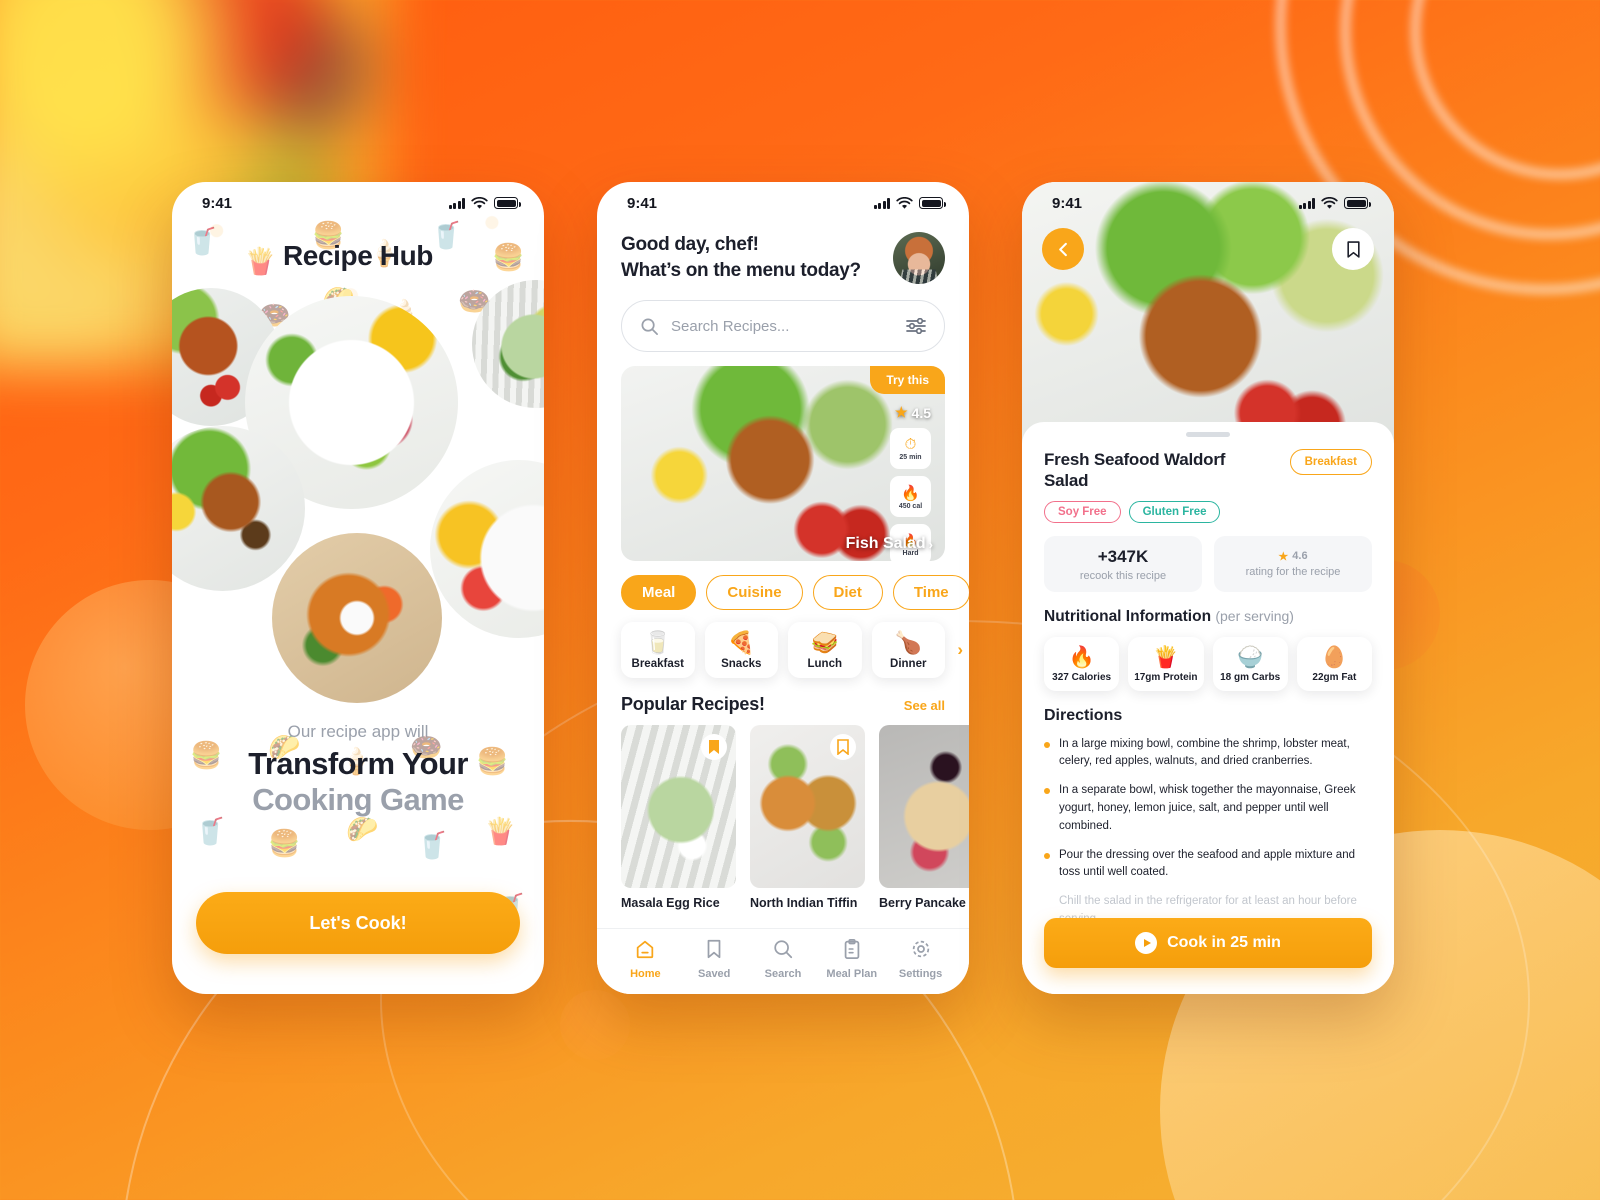  I want to click on try-this-badge: Try this, so click(907, 380).